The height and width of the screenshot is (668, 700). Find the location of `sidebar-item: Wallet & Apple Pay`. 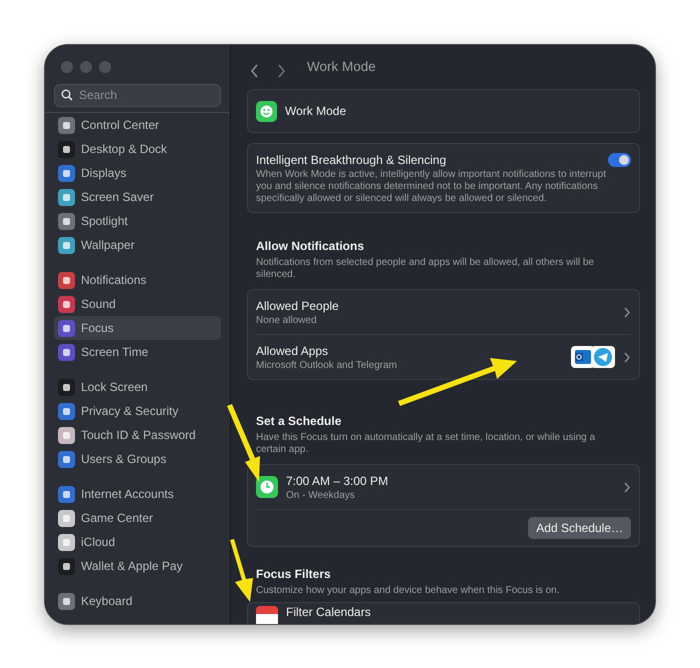

sidebar-item: Wallet & Apple Pay is located at coordinates (137, 566).